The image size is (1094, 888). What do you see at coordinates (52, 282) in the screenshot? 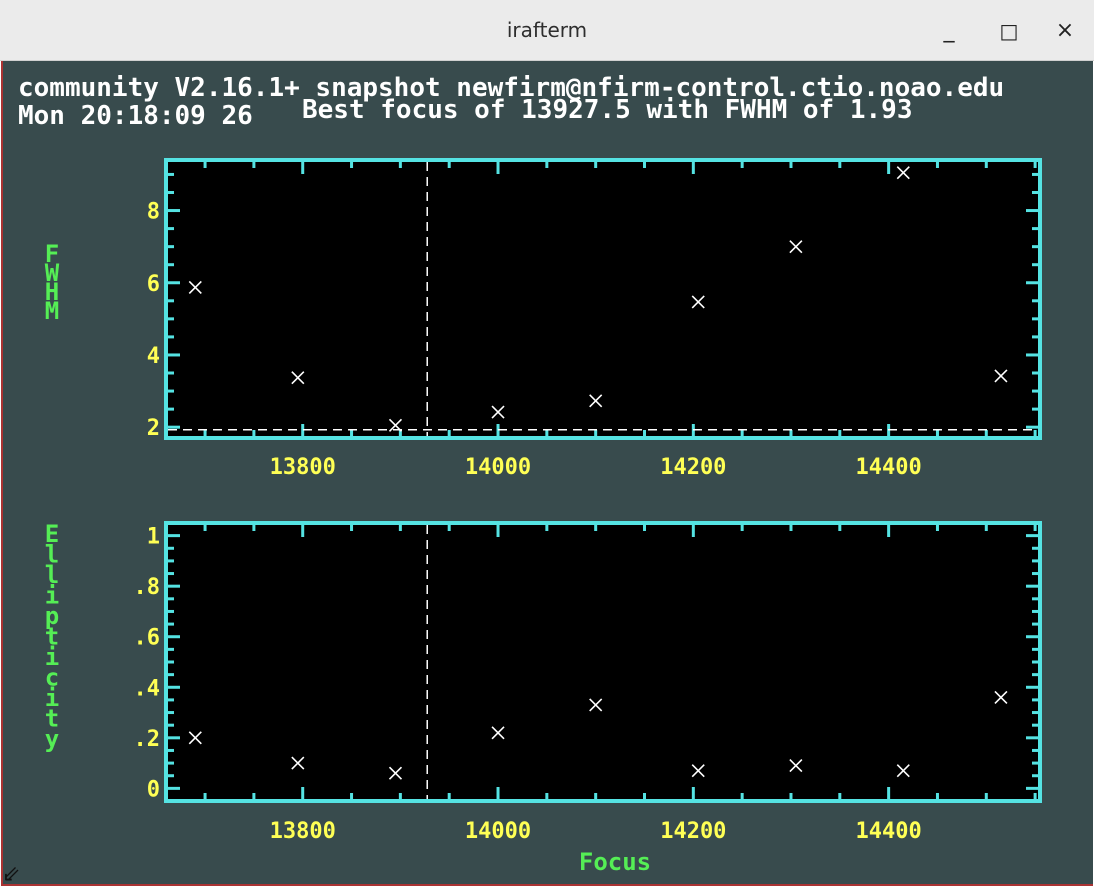
I see `y-axis-title: FWHM` at bounding box center [52, 282].